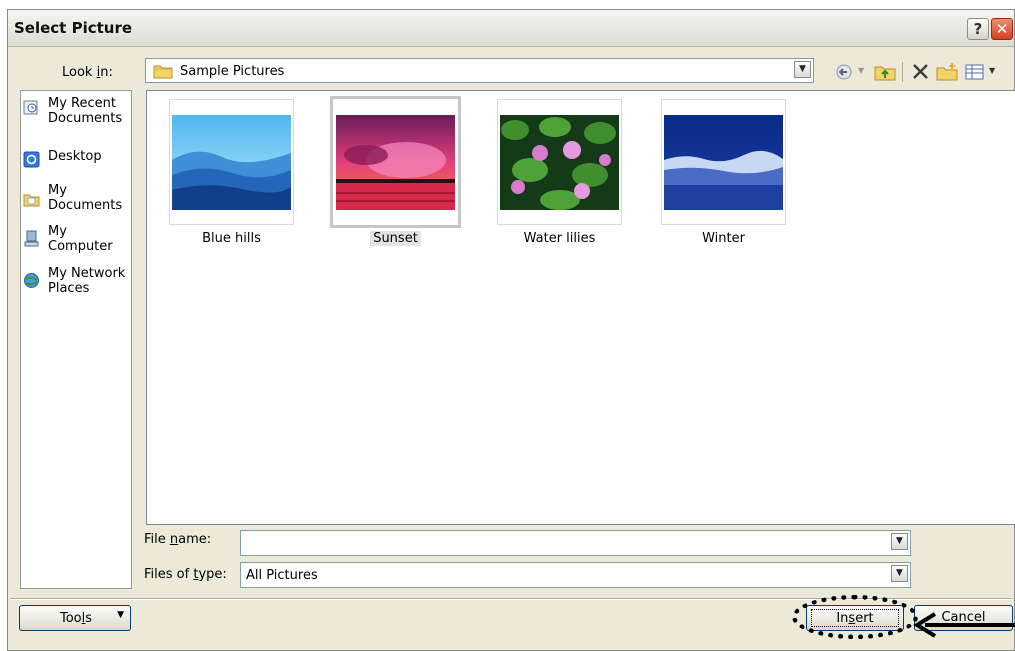  I want to click on insert-button: Insert, so click(855, 618).